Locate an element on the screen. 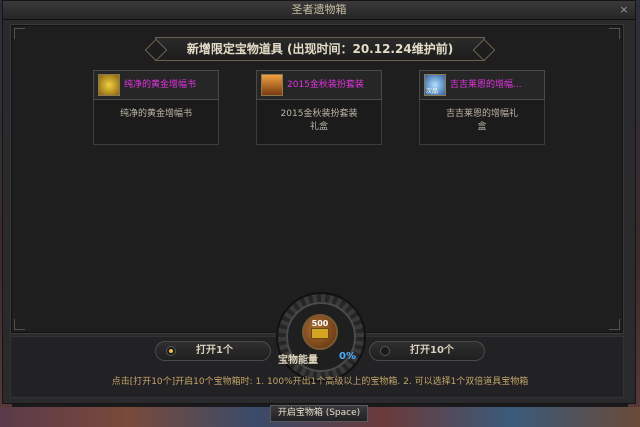 The width and height of the screenshot is (640, 427). item-grade-badge: 次品 is located at coordinates (432, 91).